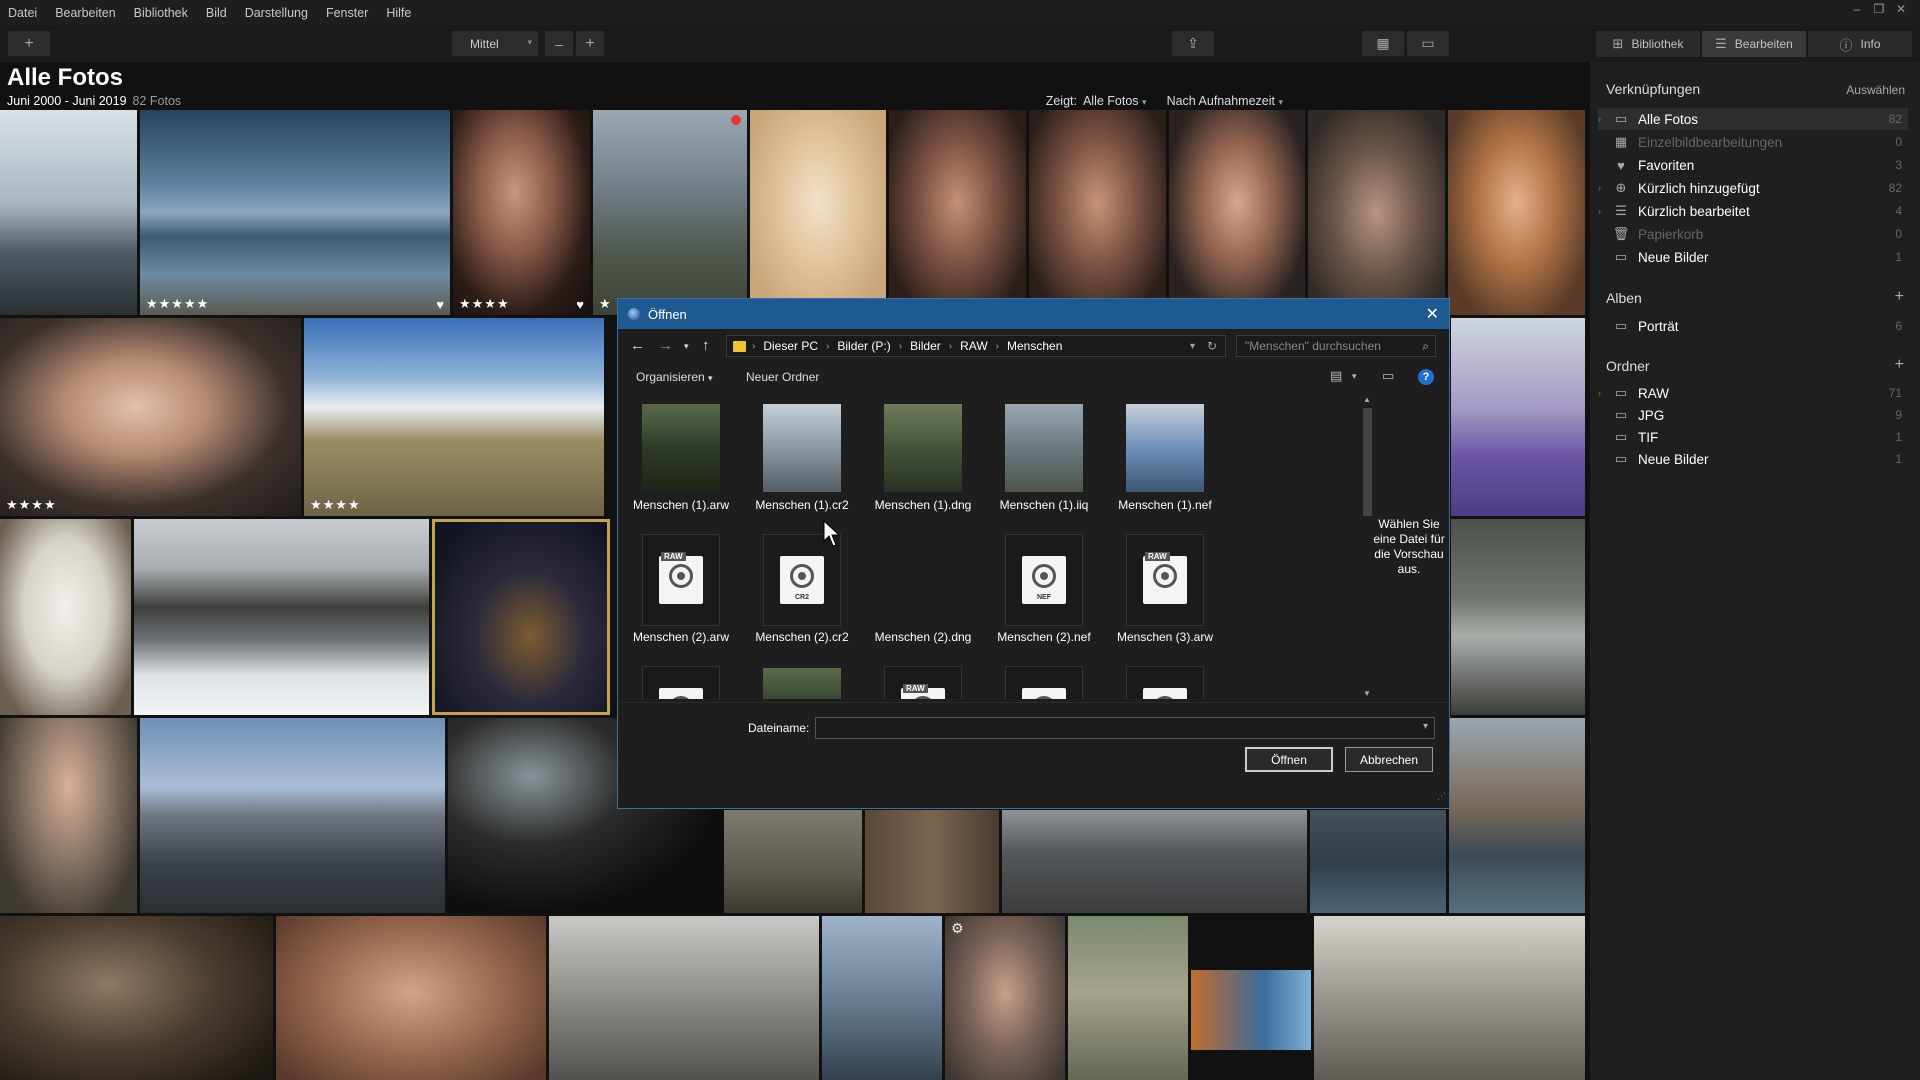 The image size is (1920, 1080). Describe the element at coordinates (1754, 44) in the screenshot. I see `tab-bearbeiten: ☰ Bearbeiten` at that location.